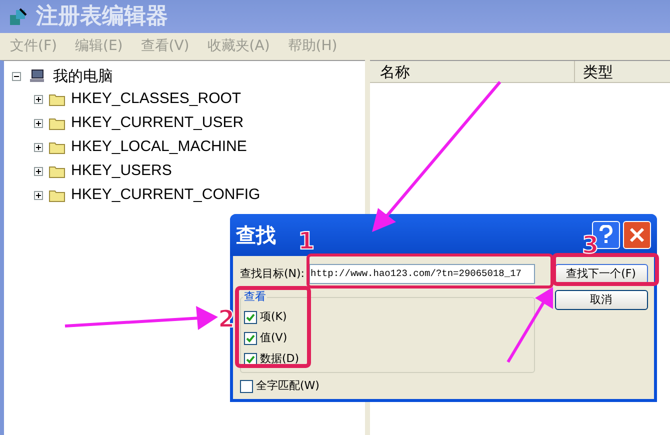  I want to click on tree-item: HKEY_CURRENT_USER, so click(157, 123).